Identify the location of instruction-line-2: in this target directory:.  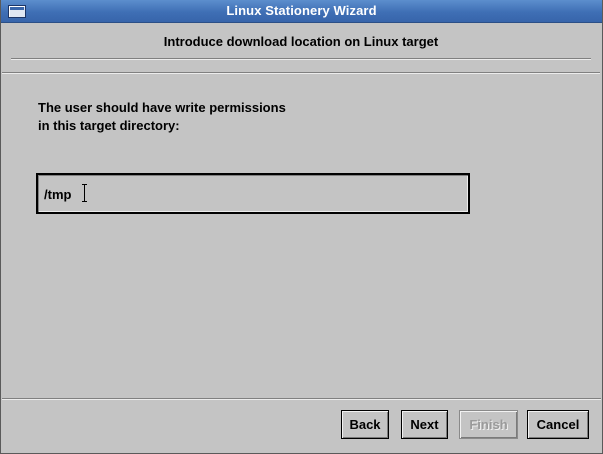
(109, 125).